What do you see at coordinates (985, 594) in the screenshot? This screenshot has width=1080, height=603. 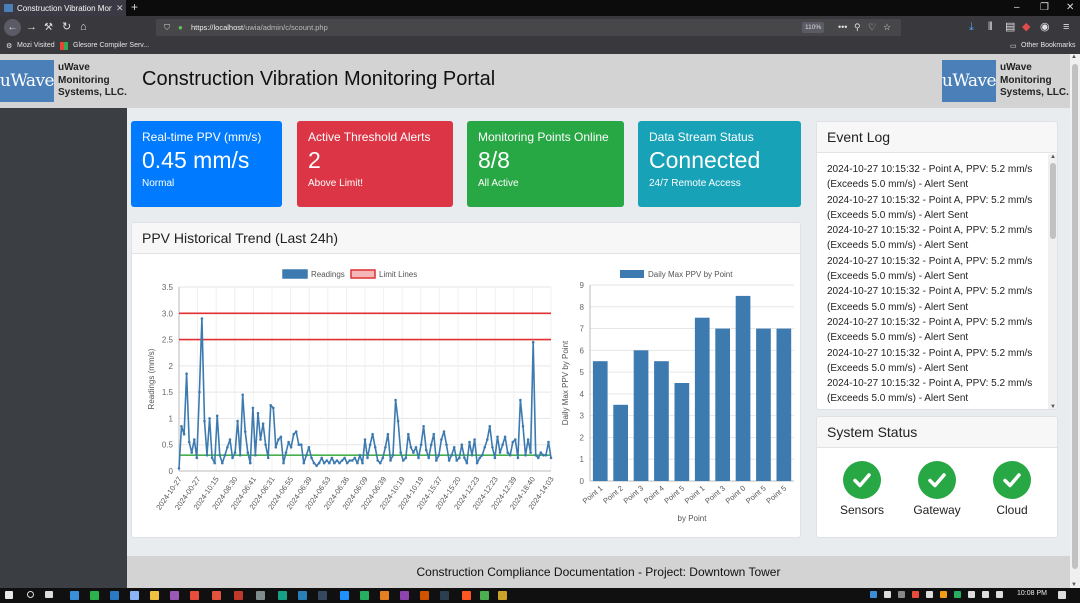 I see `wifi-icon` at bounding box center [985, 594].